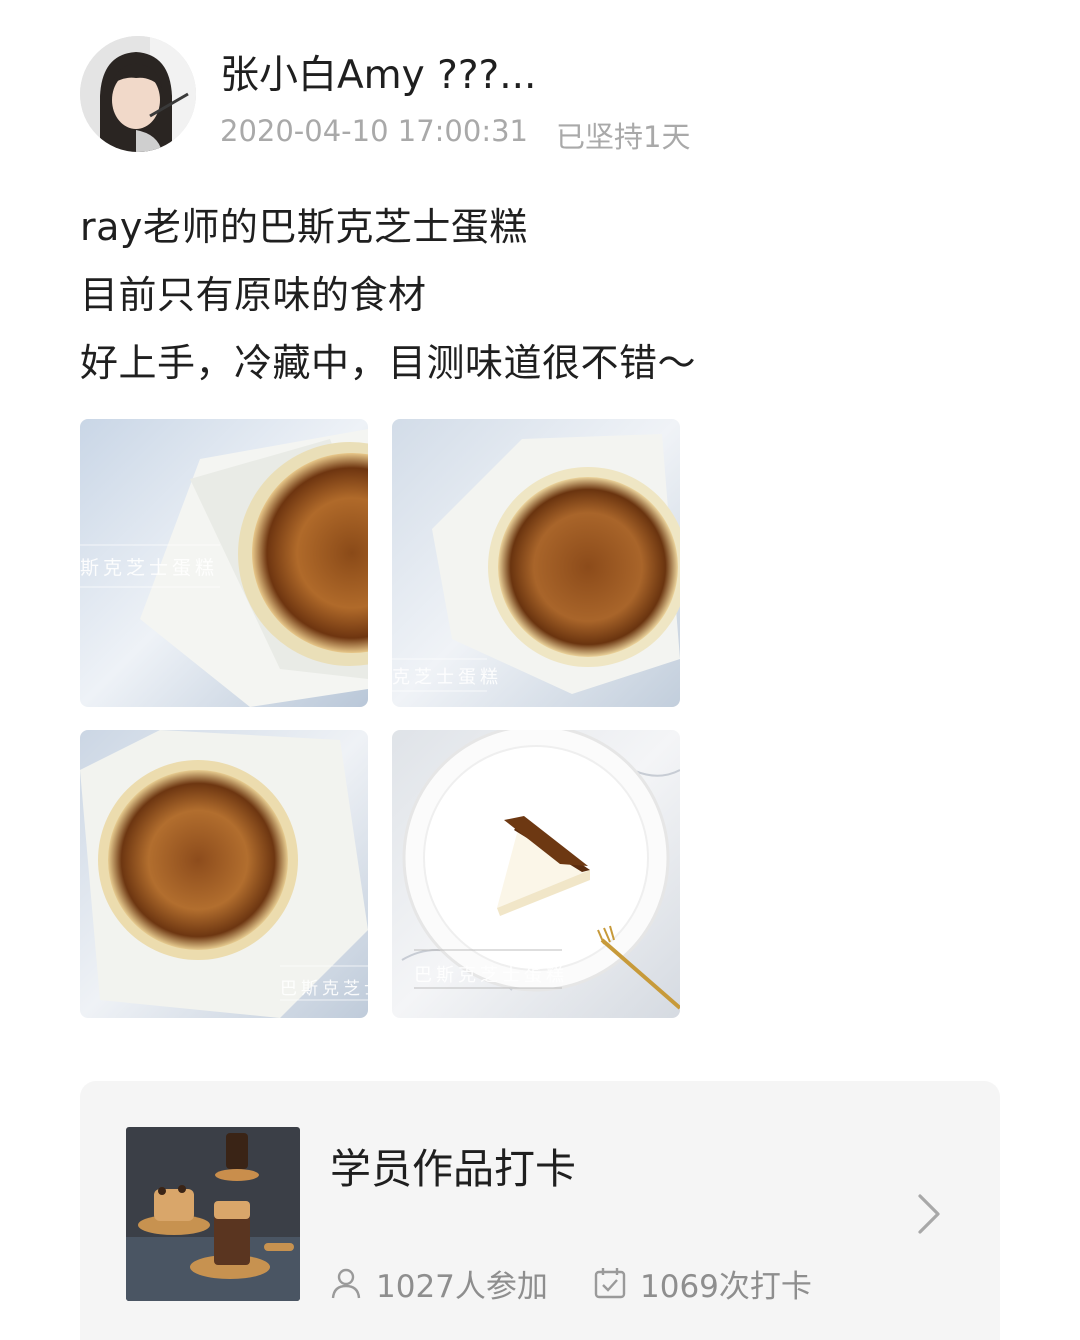  I want to click on calendar-check-icon, so click(610, 1283).